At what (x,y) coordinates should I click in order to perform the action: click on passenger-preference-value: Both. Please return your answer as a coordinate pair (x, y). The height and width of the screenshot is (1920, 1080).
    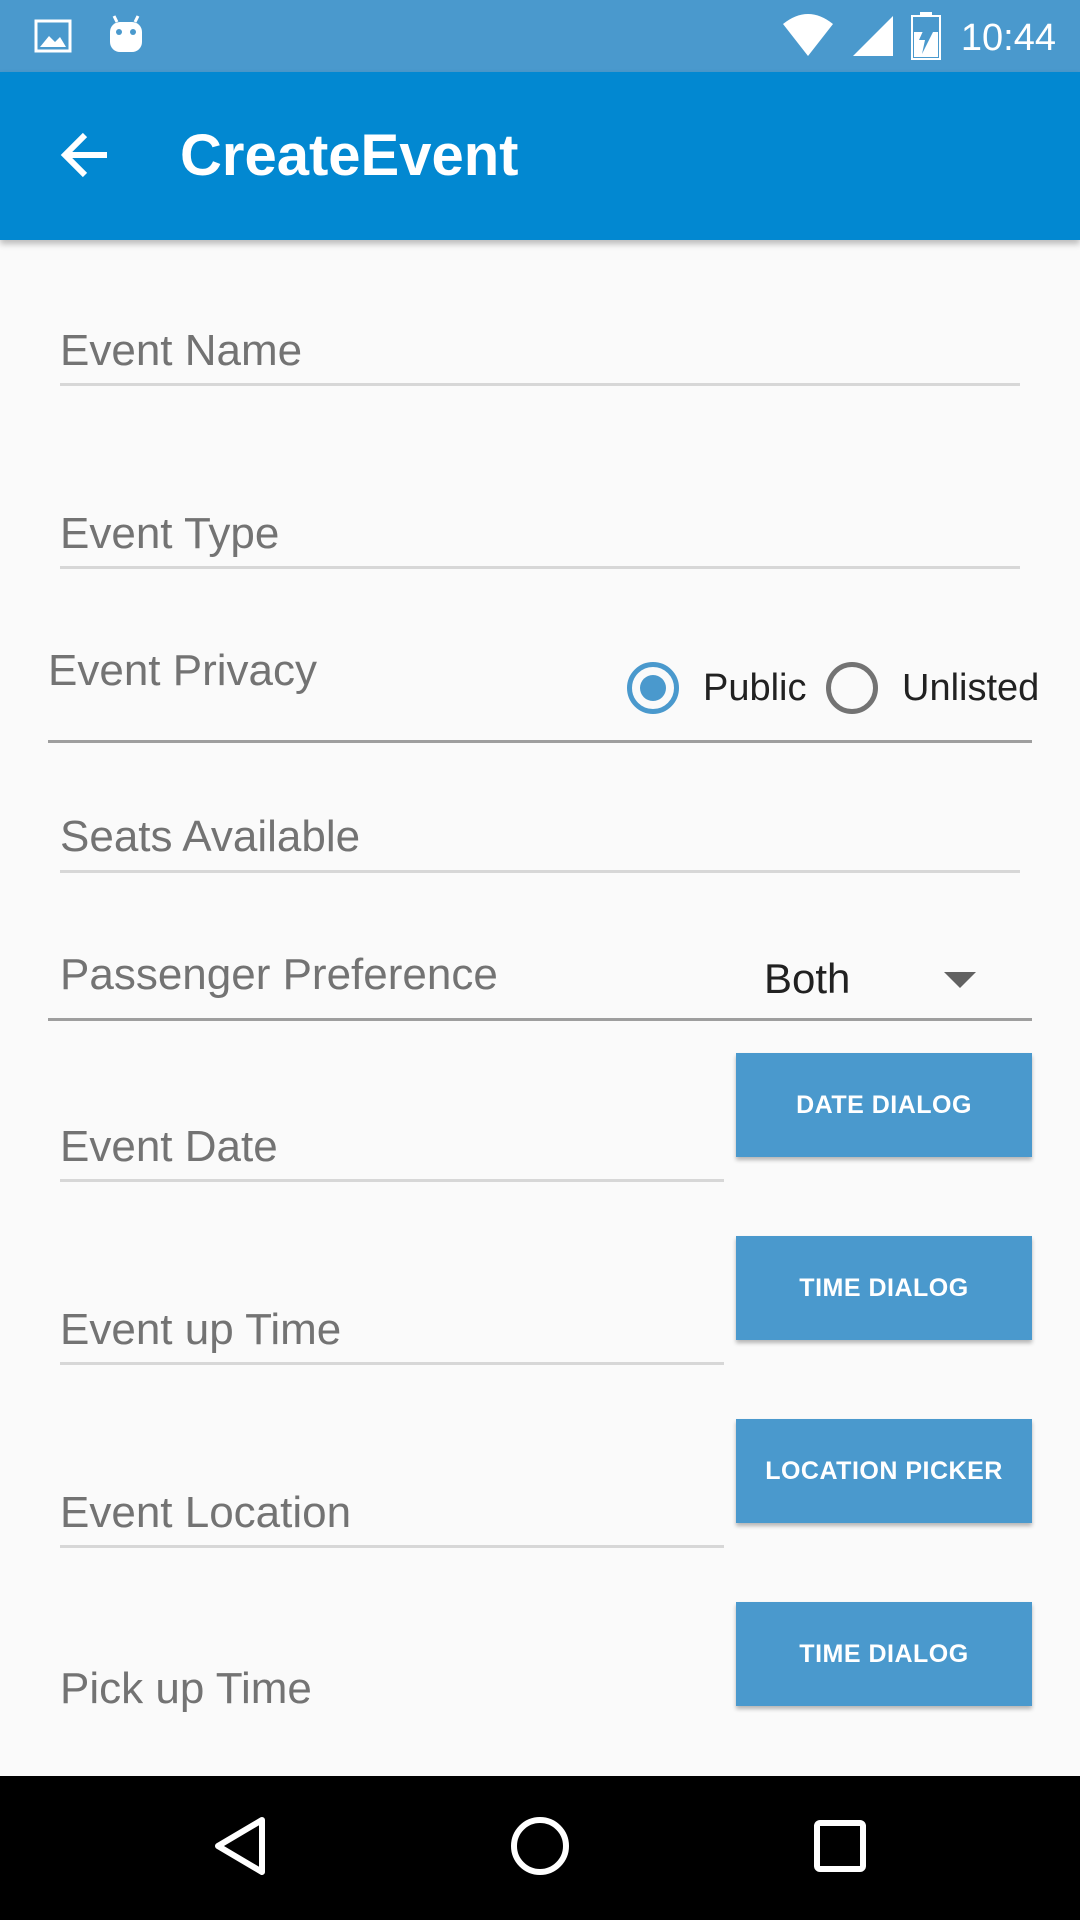
    Looking at the image, I should click on (807, 978).